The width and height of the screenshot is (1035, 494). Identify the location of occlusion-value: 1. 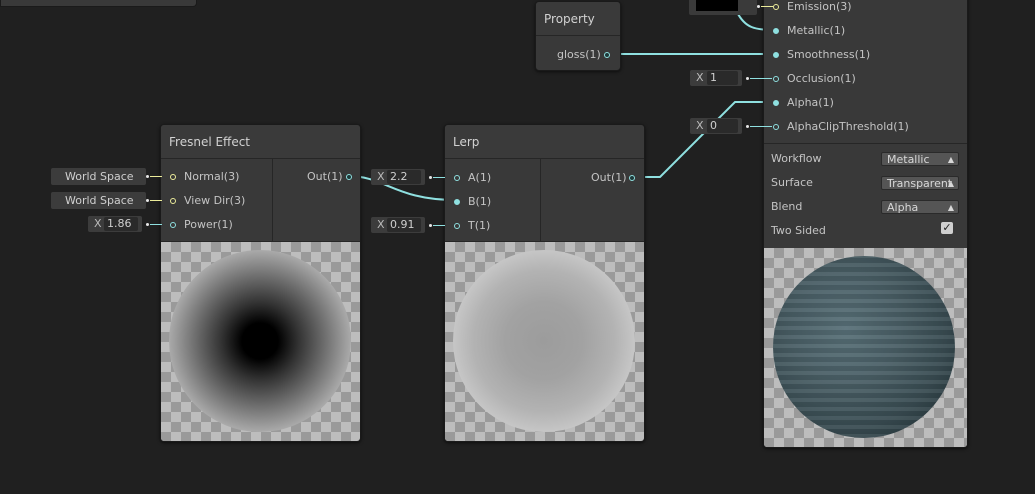
(722, 78).